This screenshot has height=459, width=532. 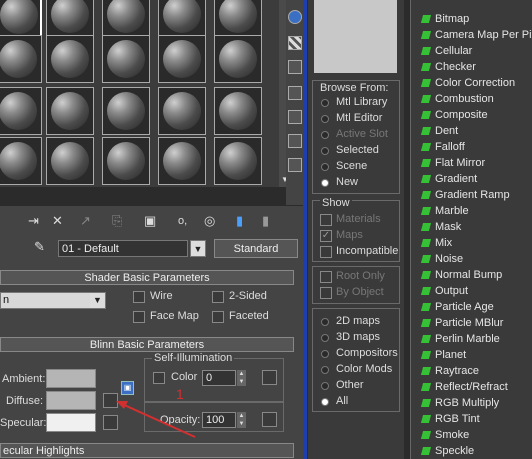 I want to click on map-list-item: Color Correction, so click(x=471, y=83).